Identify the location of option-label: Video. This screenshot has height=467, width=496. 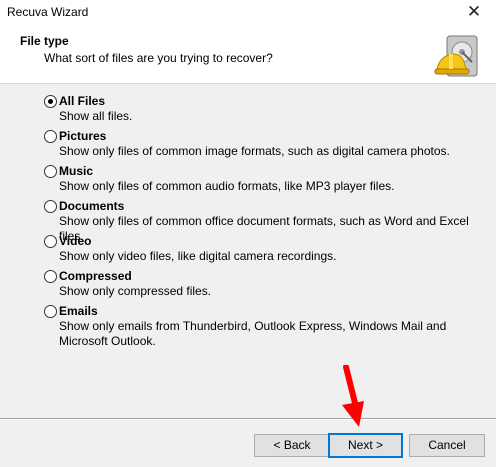
(75, 241).